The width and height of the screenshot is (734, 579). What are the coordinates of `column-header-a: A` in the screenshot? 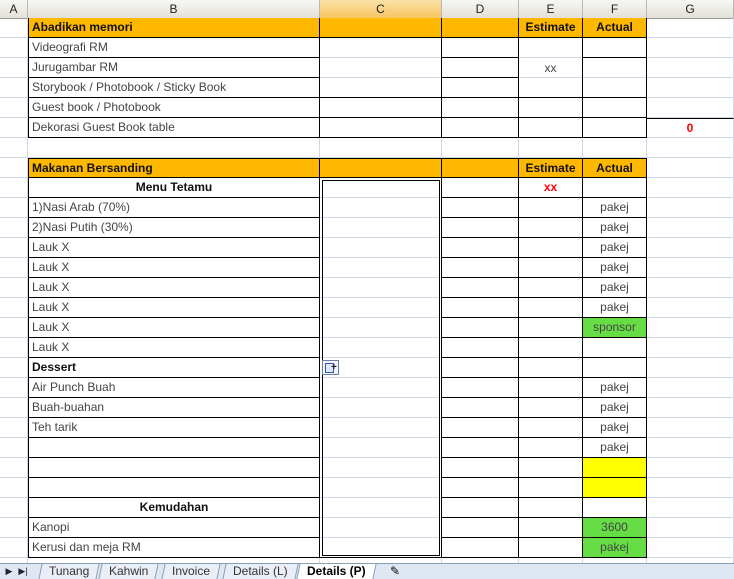 It's located at (14, 9).